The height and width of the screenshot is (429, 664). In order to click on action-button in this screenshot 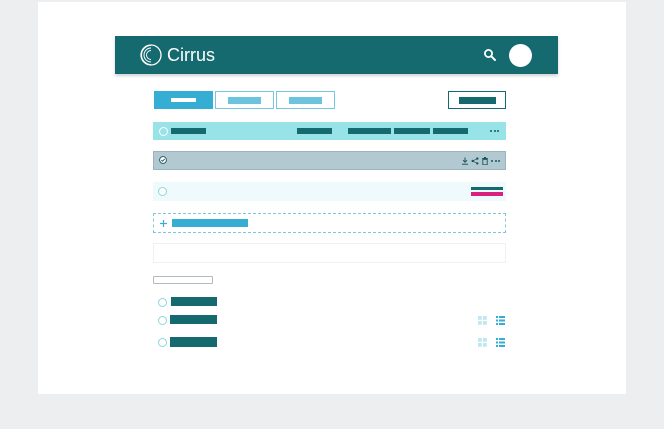, I will do `click(477, 100)`.